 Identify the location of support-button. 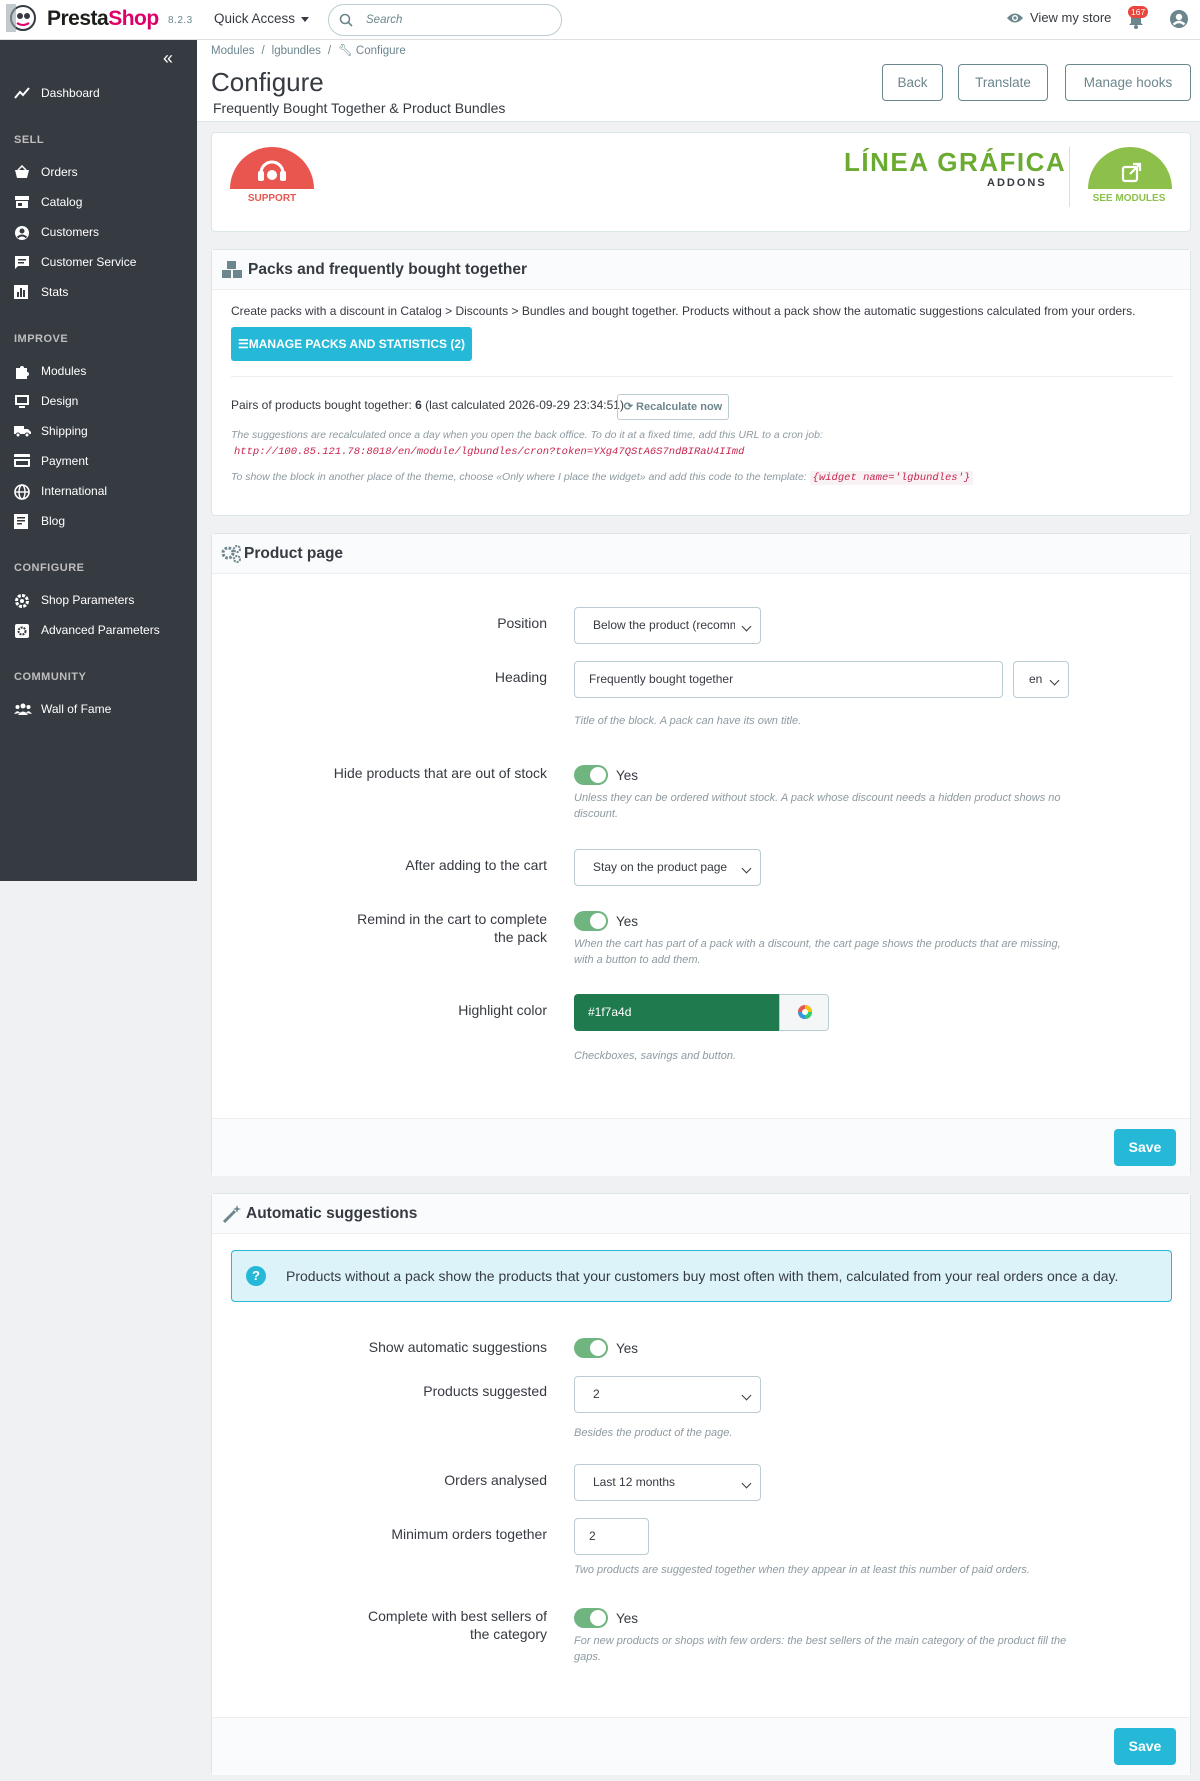
(272, 168).